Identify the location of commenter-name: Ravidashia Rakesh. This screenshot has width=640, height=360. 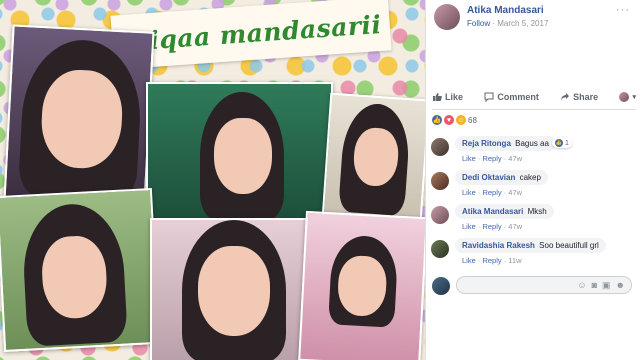
(498, 245).